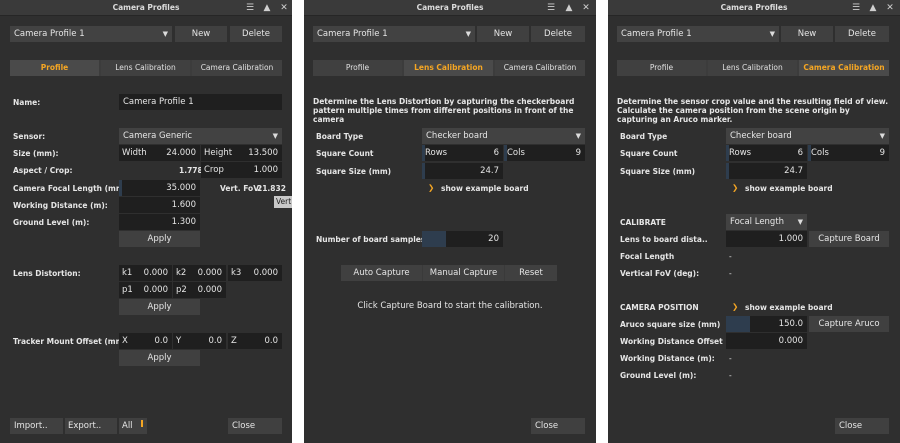  I want to click on all-toggle-label: All, so click(127, 426).